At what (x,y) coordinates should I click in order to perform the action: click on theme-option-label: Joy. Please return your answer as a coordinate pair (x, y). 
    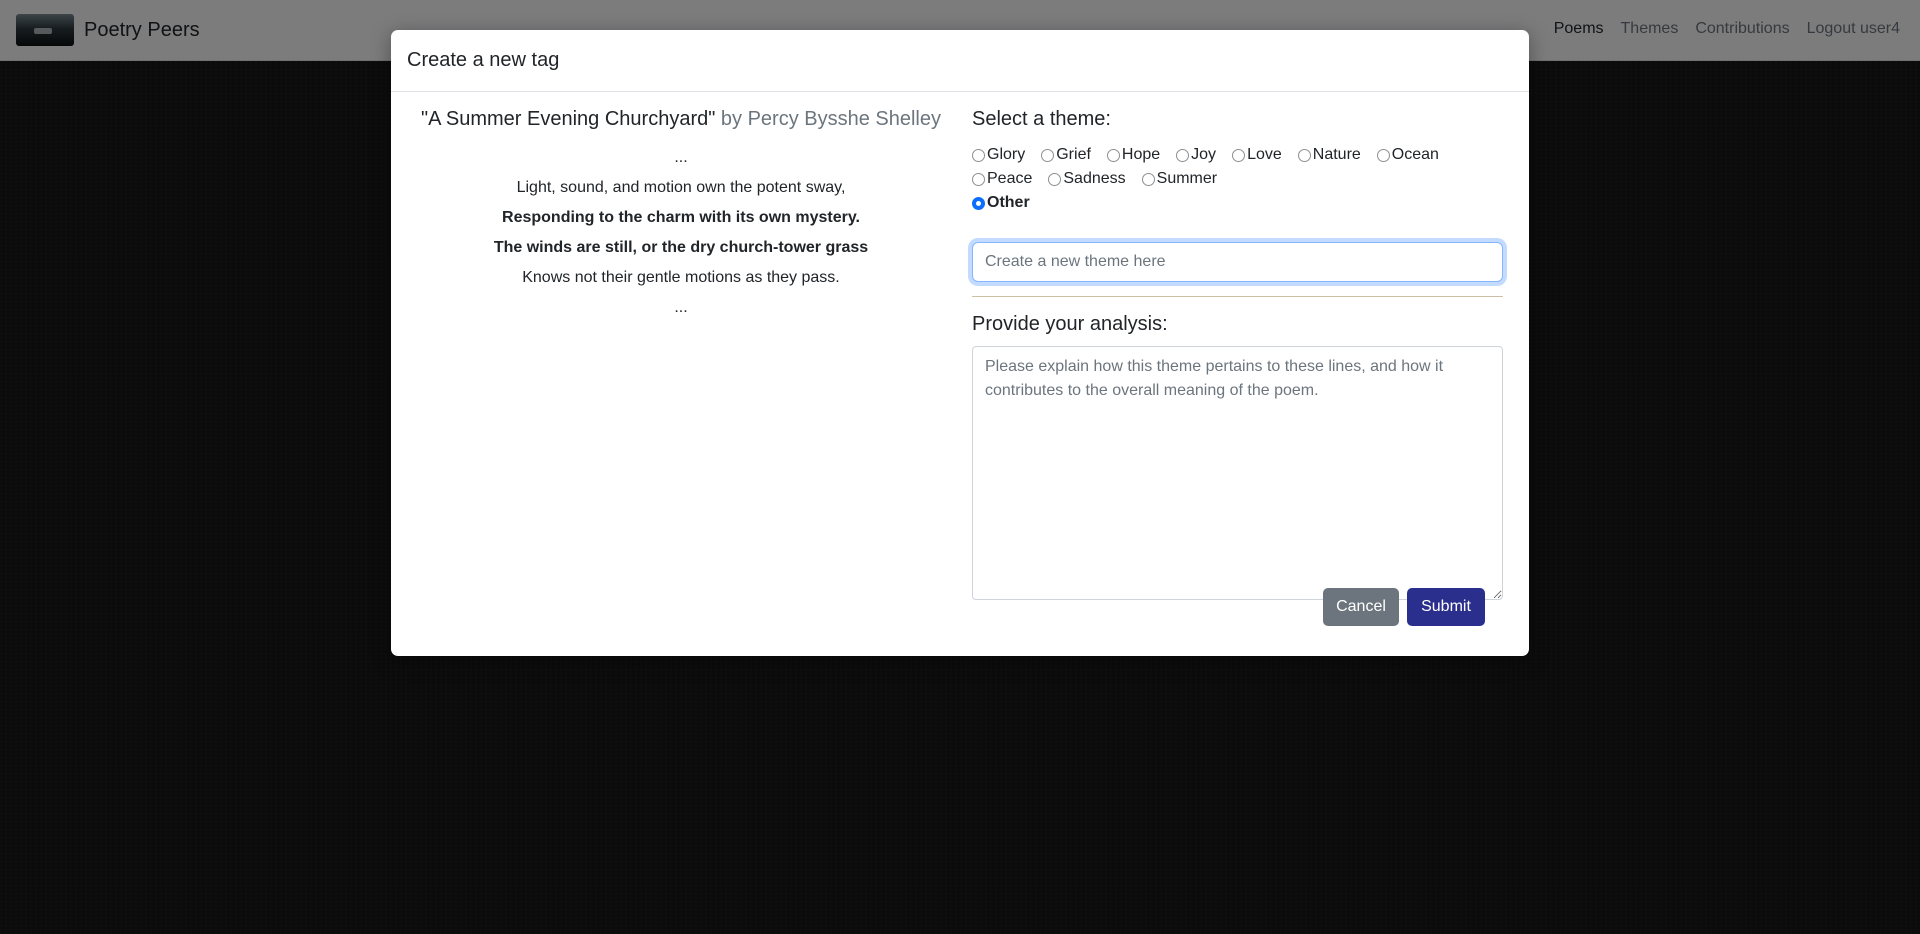
    Looking at the image, I should click on (1204, 154).